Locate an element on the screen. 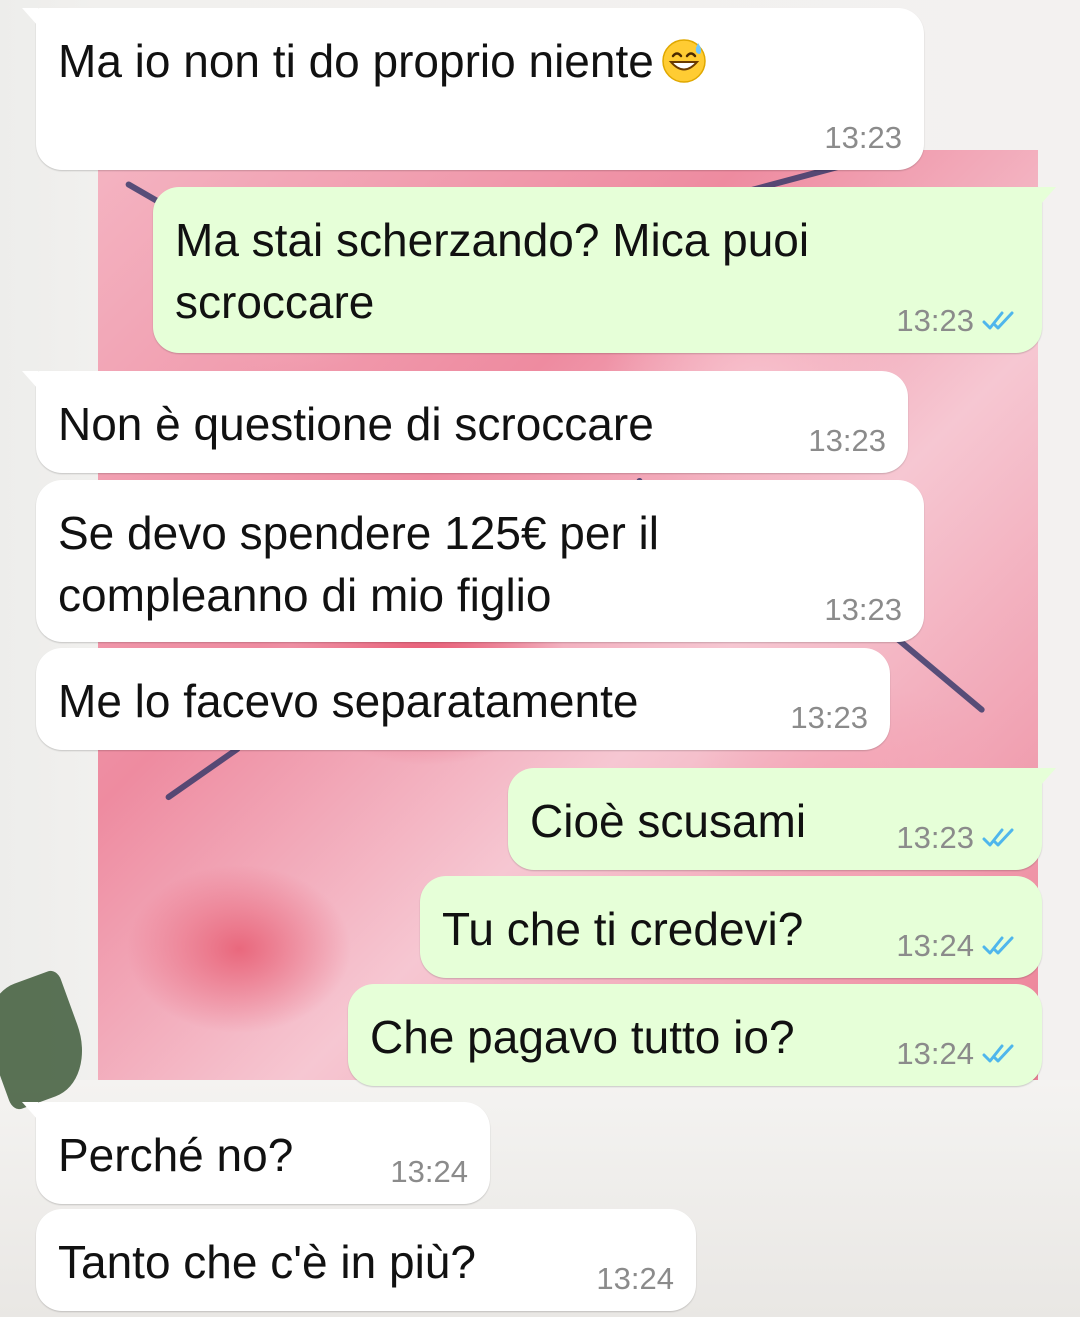  message-bubble-incoming: Perché no? 13:24 is located at coordinates (256, 1153).